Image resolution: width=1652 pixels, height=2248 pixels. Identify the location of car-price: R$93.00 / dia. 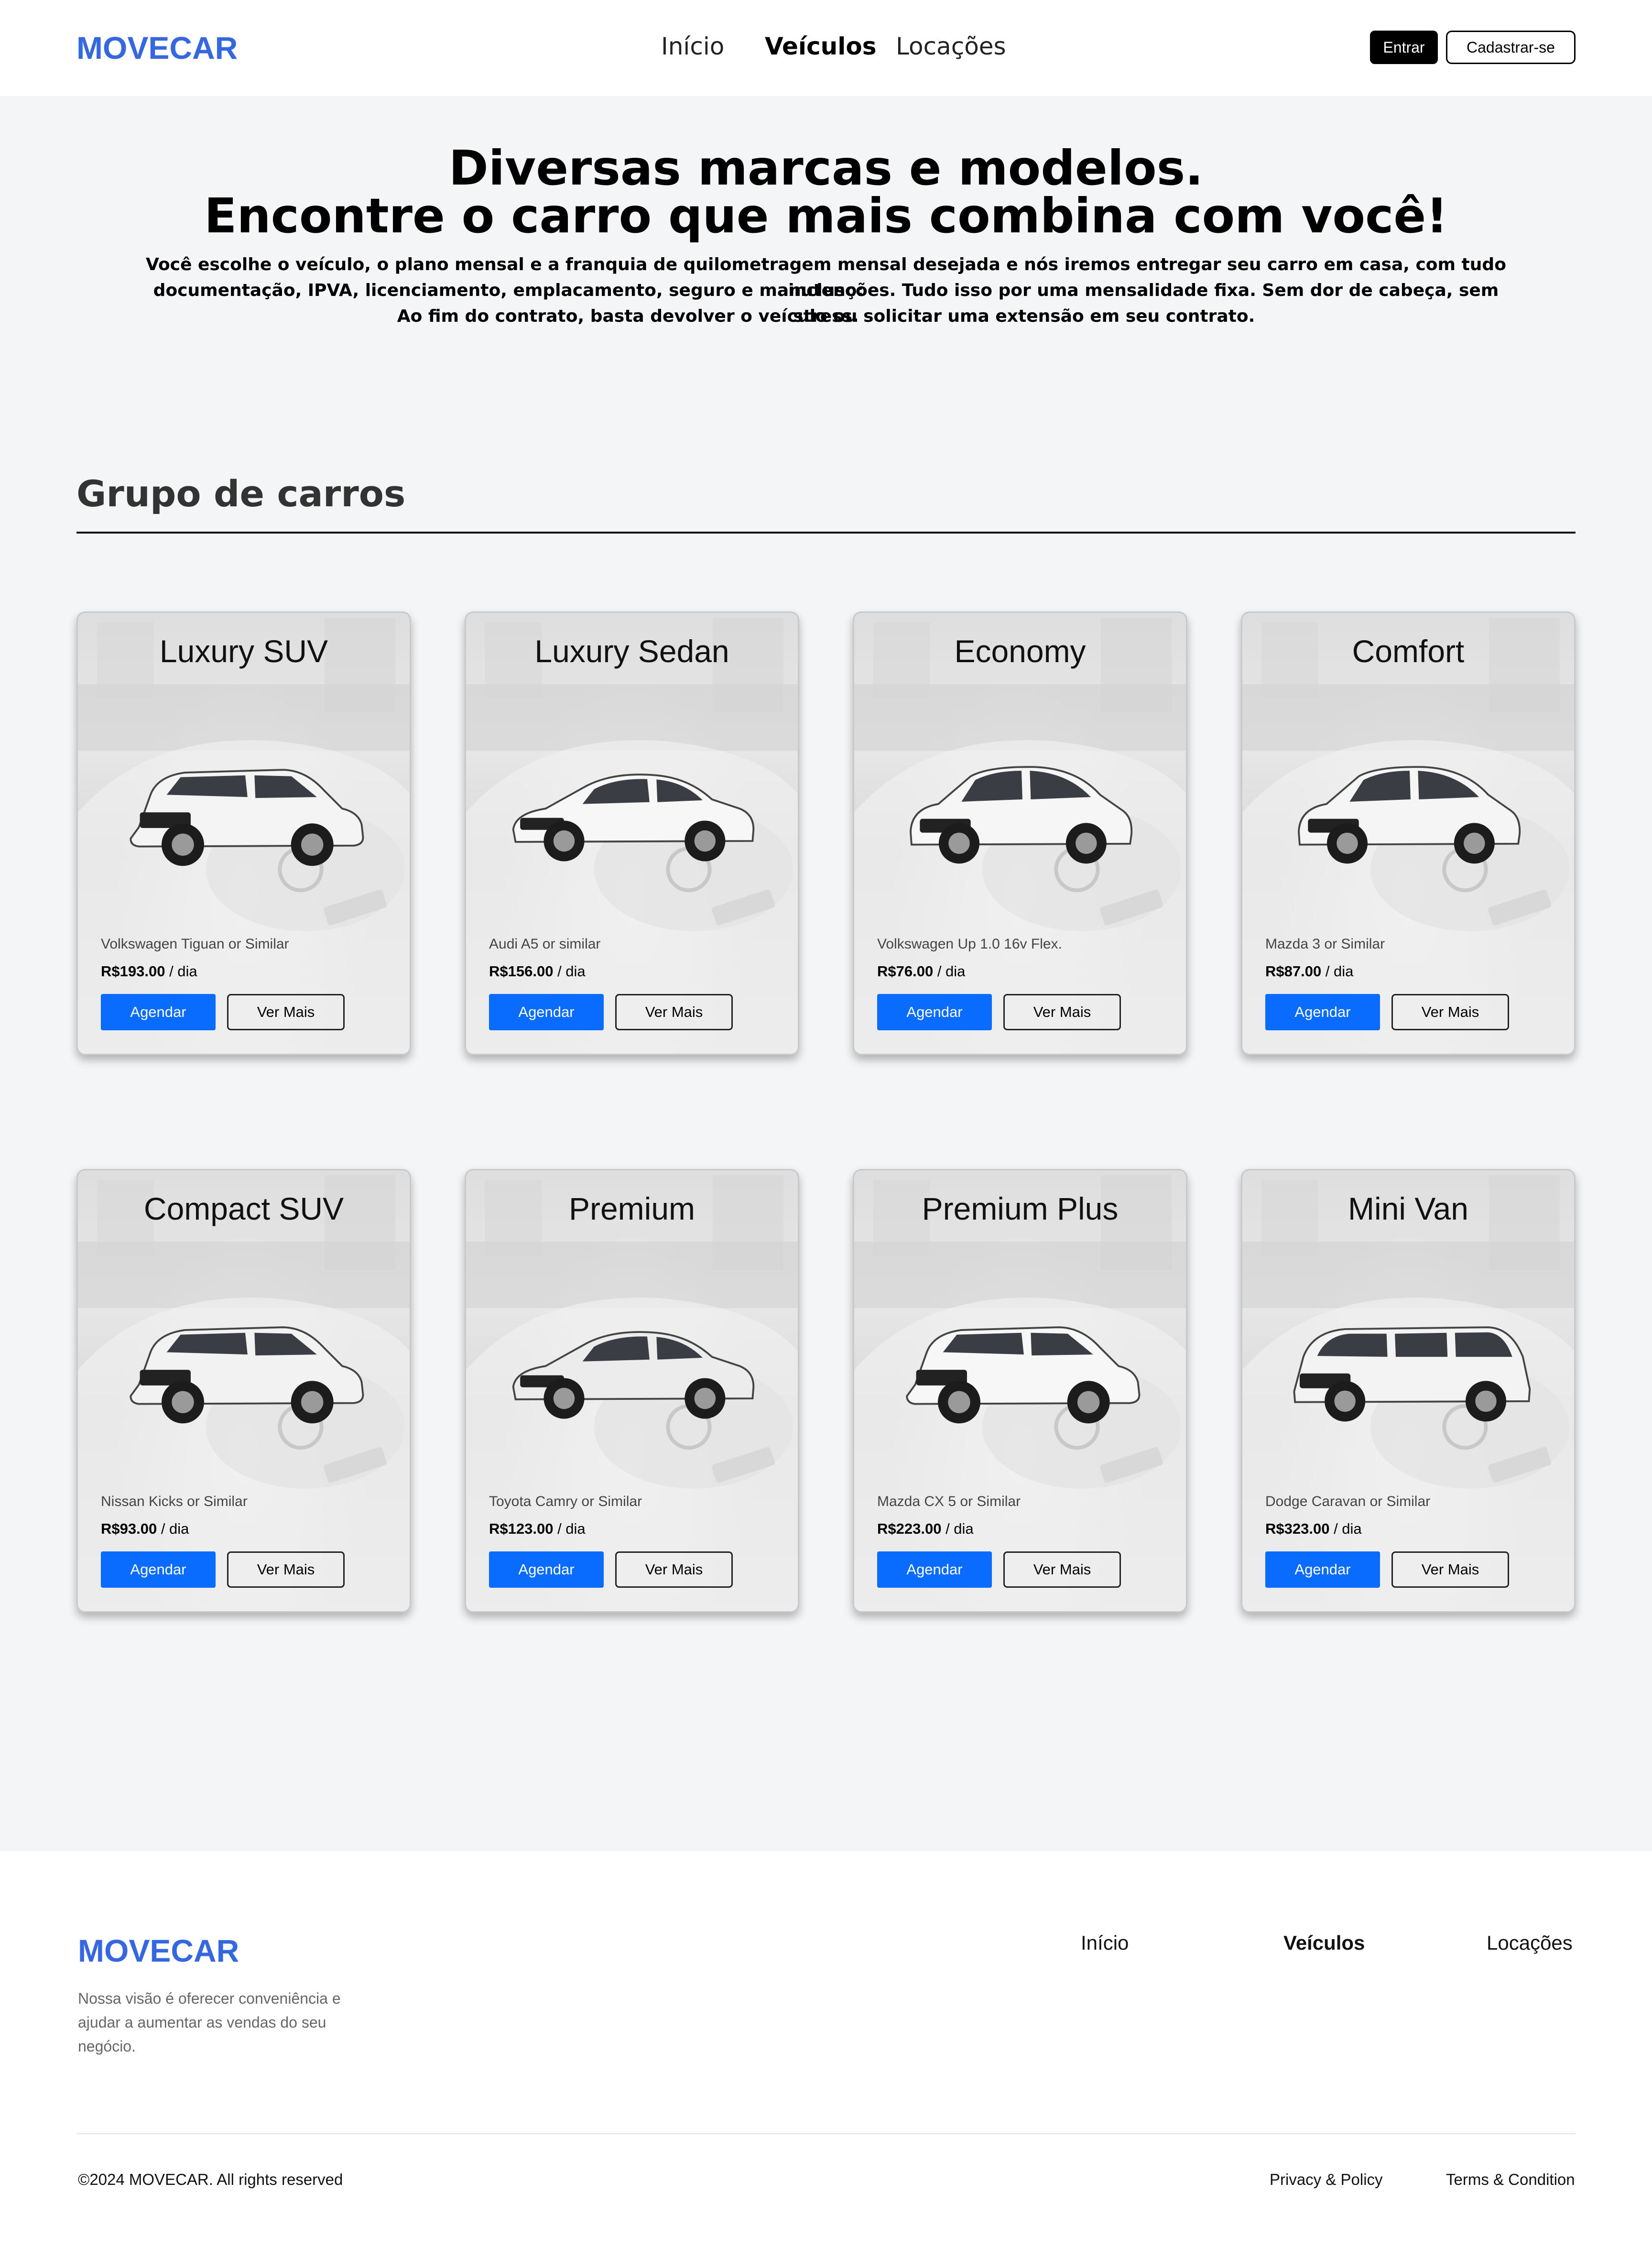
(145, 1529).